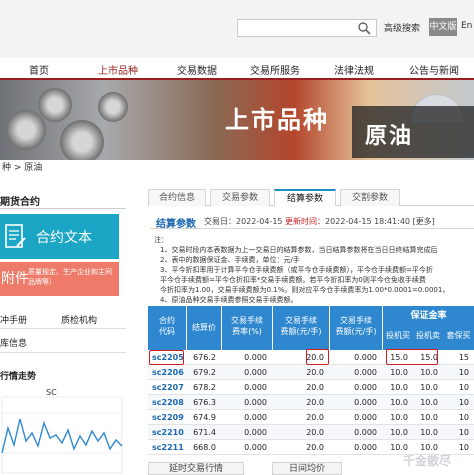  I want to click on sidebar-link-warehouse: 库信息, so click(13, 342).